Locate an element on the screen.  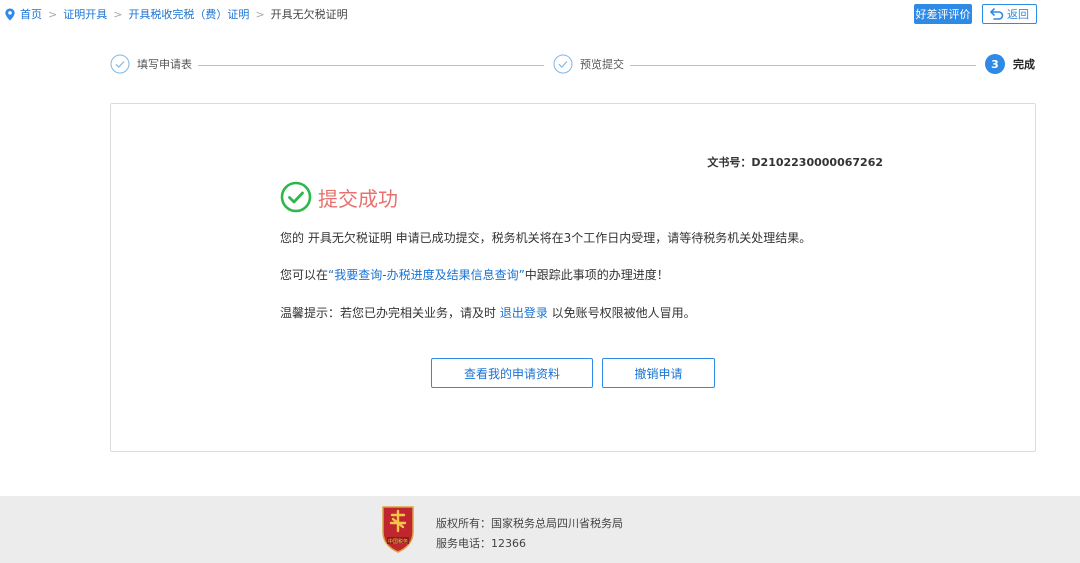
progress-query-message: 您可以在“我要查询-办税进度及结果信息查询”中跟踪此事项的办理进度！ is located at coordinates (474, 274).